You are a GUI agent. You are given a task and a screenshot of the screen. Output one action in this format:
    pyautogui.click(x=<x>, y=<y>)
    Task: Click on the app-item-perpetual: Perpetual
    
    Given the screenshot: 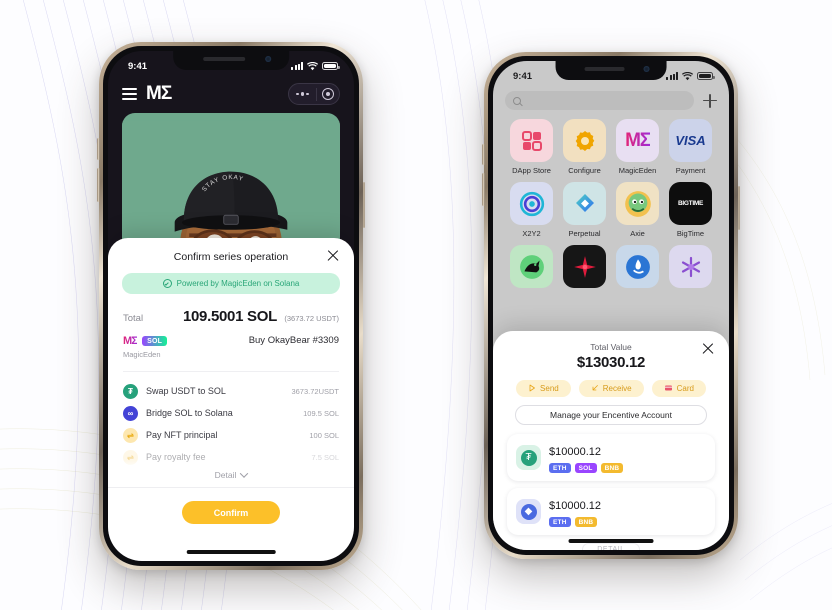 What is the action you would take?
    pyautogui.click(x=584, y=210)
    